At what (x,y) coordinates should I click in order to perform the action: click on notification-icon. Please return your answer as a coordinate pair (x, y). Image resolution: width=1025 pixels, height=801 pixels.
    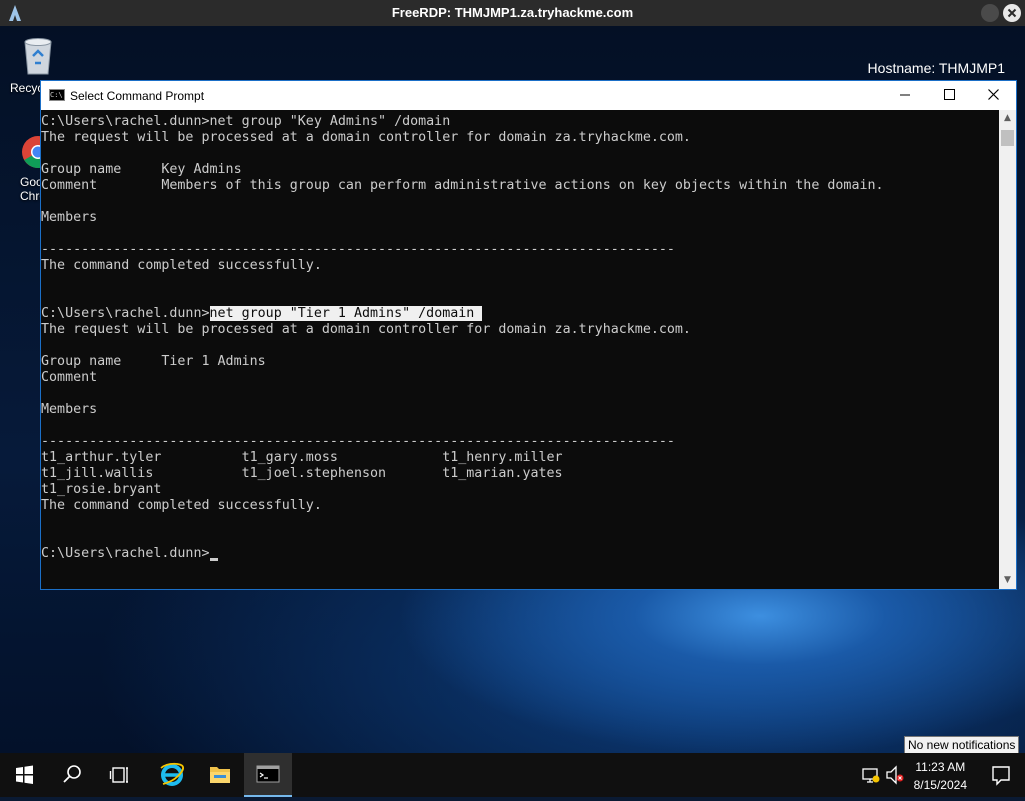
    Looking at the image, I should click on (1001, 776).